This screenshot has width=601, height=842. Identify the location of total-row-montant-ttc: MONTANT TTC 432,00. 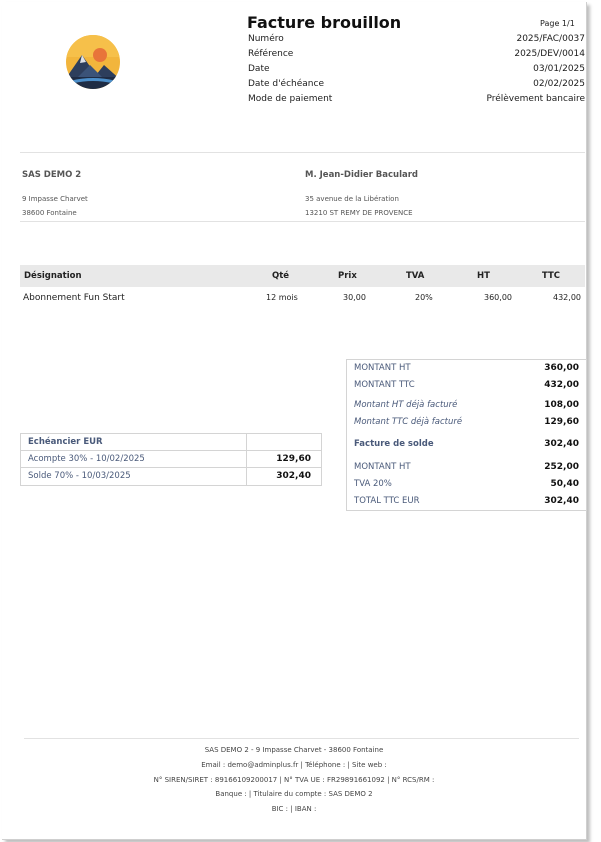
(466, 386).